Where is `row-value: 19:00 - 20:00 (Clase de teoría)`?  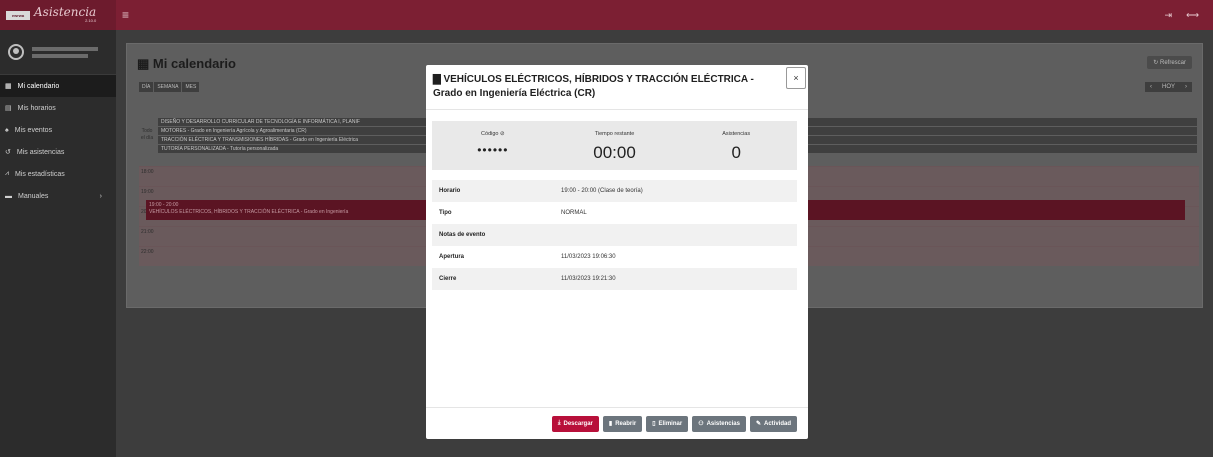 row-value: 19:00 - 20:00 (Clase de teoría) is located at coordinates (602, 191).